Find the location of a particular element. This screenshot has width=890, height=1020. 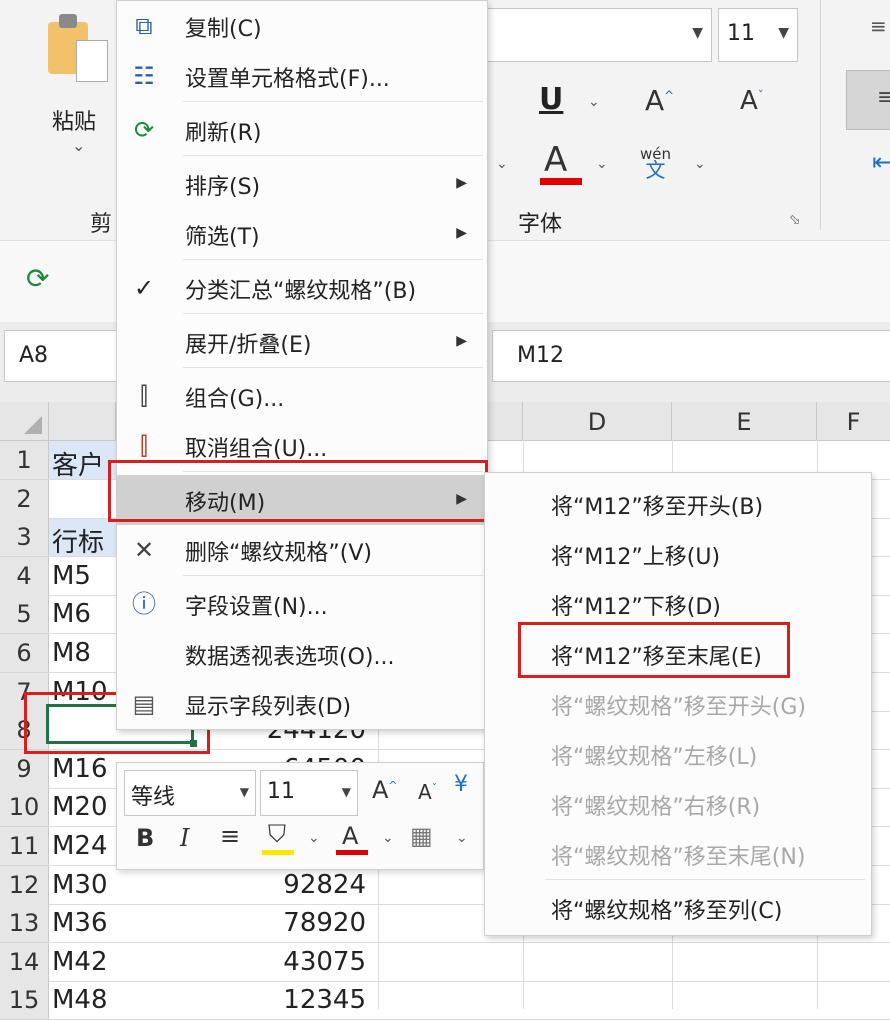

row-header: 11 is located at coordinates (24, 846).